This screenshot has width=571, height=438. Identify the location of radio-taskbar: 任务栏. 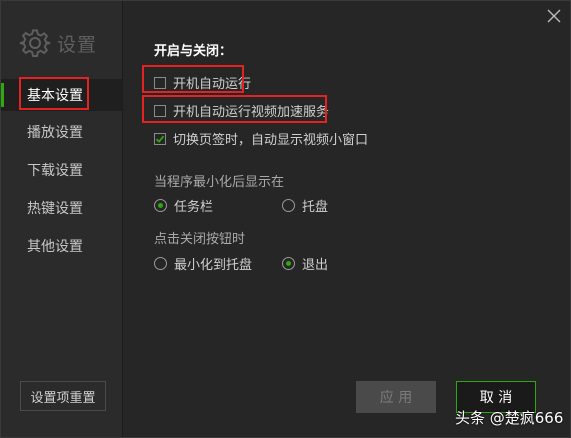
(183, 205).